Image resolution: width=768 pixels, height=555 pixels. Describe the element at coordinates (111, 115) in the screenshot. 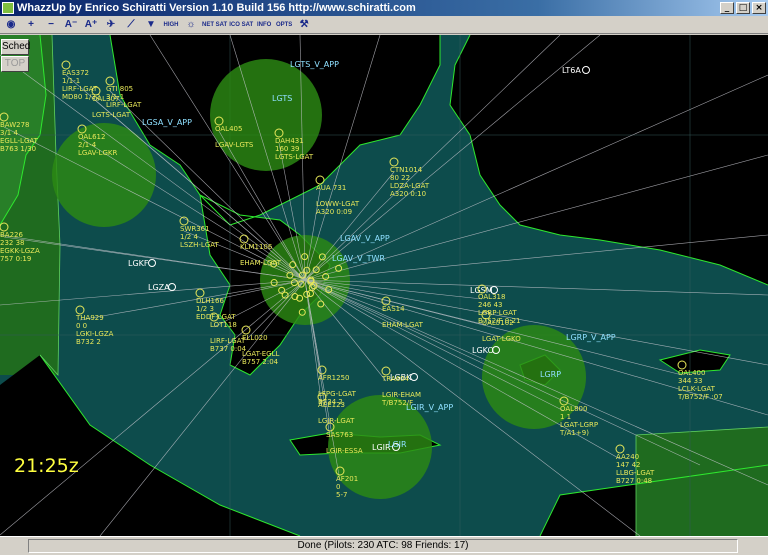

I see `pilot-label-line: LGTS-LGAT` at that location.